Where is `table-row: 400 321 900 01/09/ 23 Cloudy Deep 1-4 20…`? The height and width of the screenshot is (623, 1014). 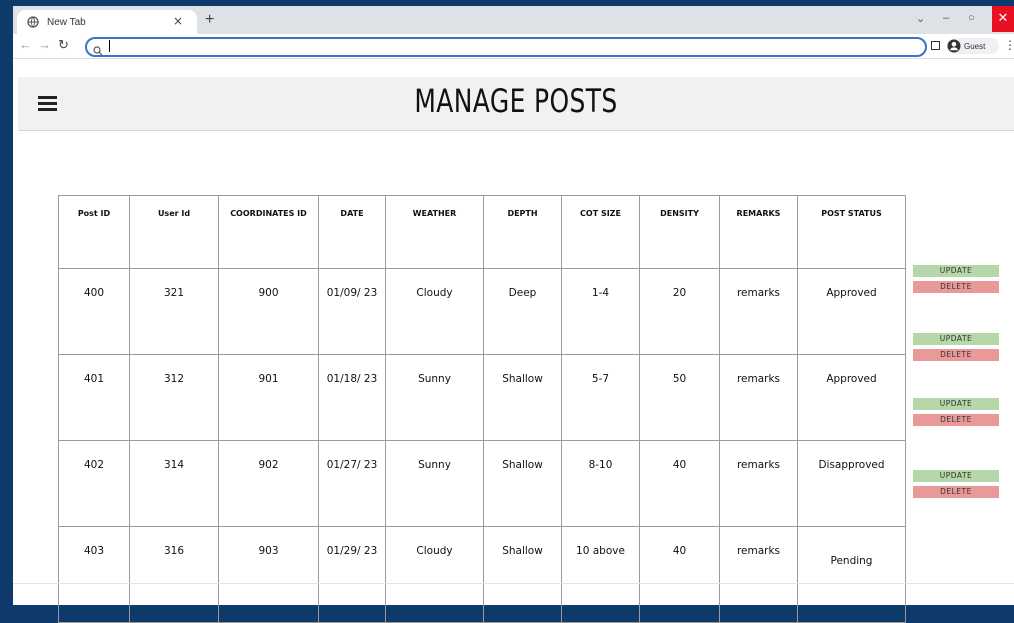 table-row: 400 321 900 01/09/ 23 Cloudy Deep 1-4 20… is located at coordinates (482, 311).